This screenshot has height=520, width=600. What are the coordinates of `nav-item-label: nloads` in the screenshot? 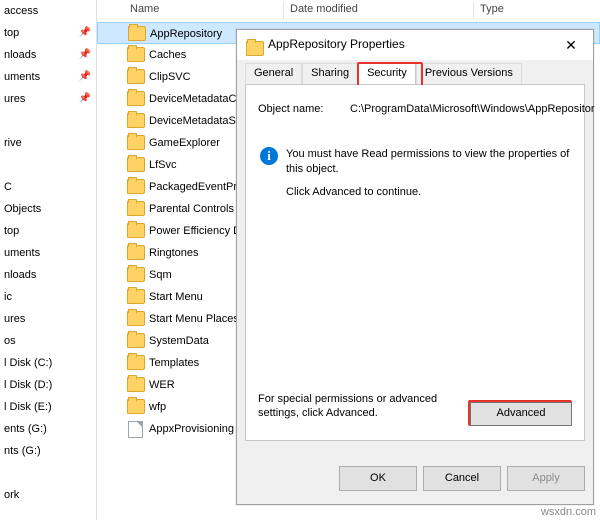 It's located at (20, 275).